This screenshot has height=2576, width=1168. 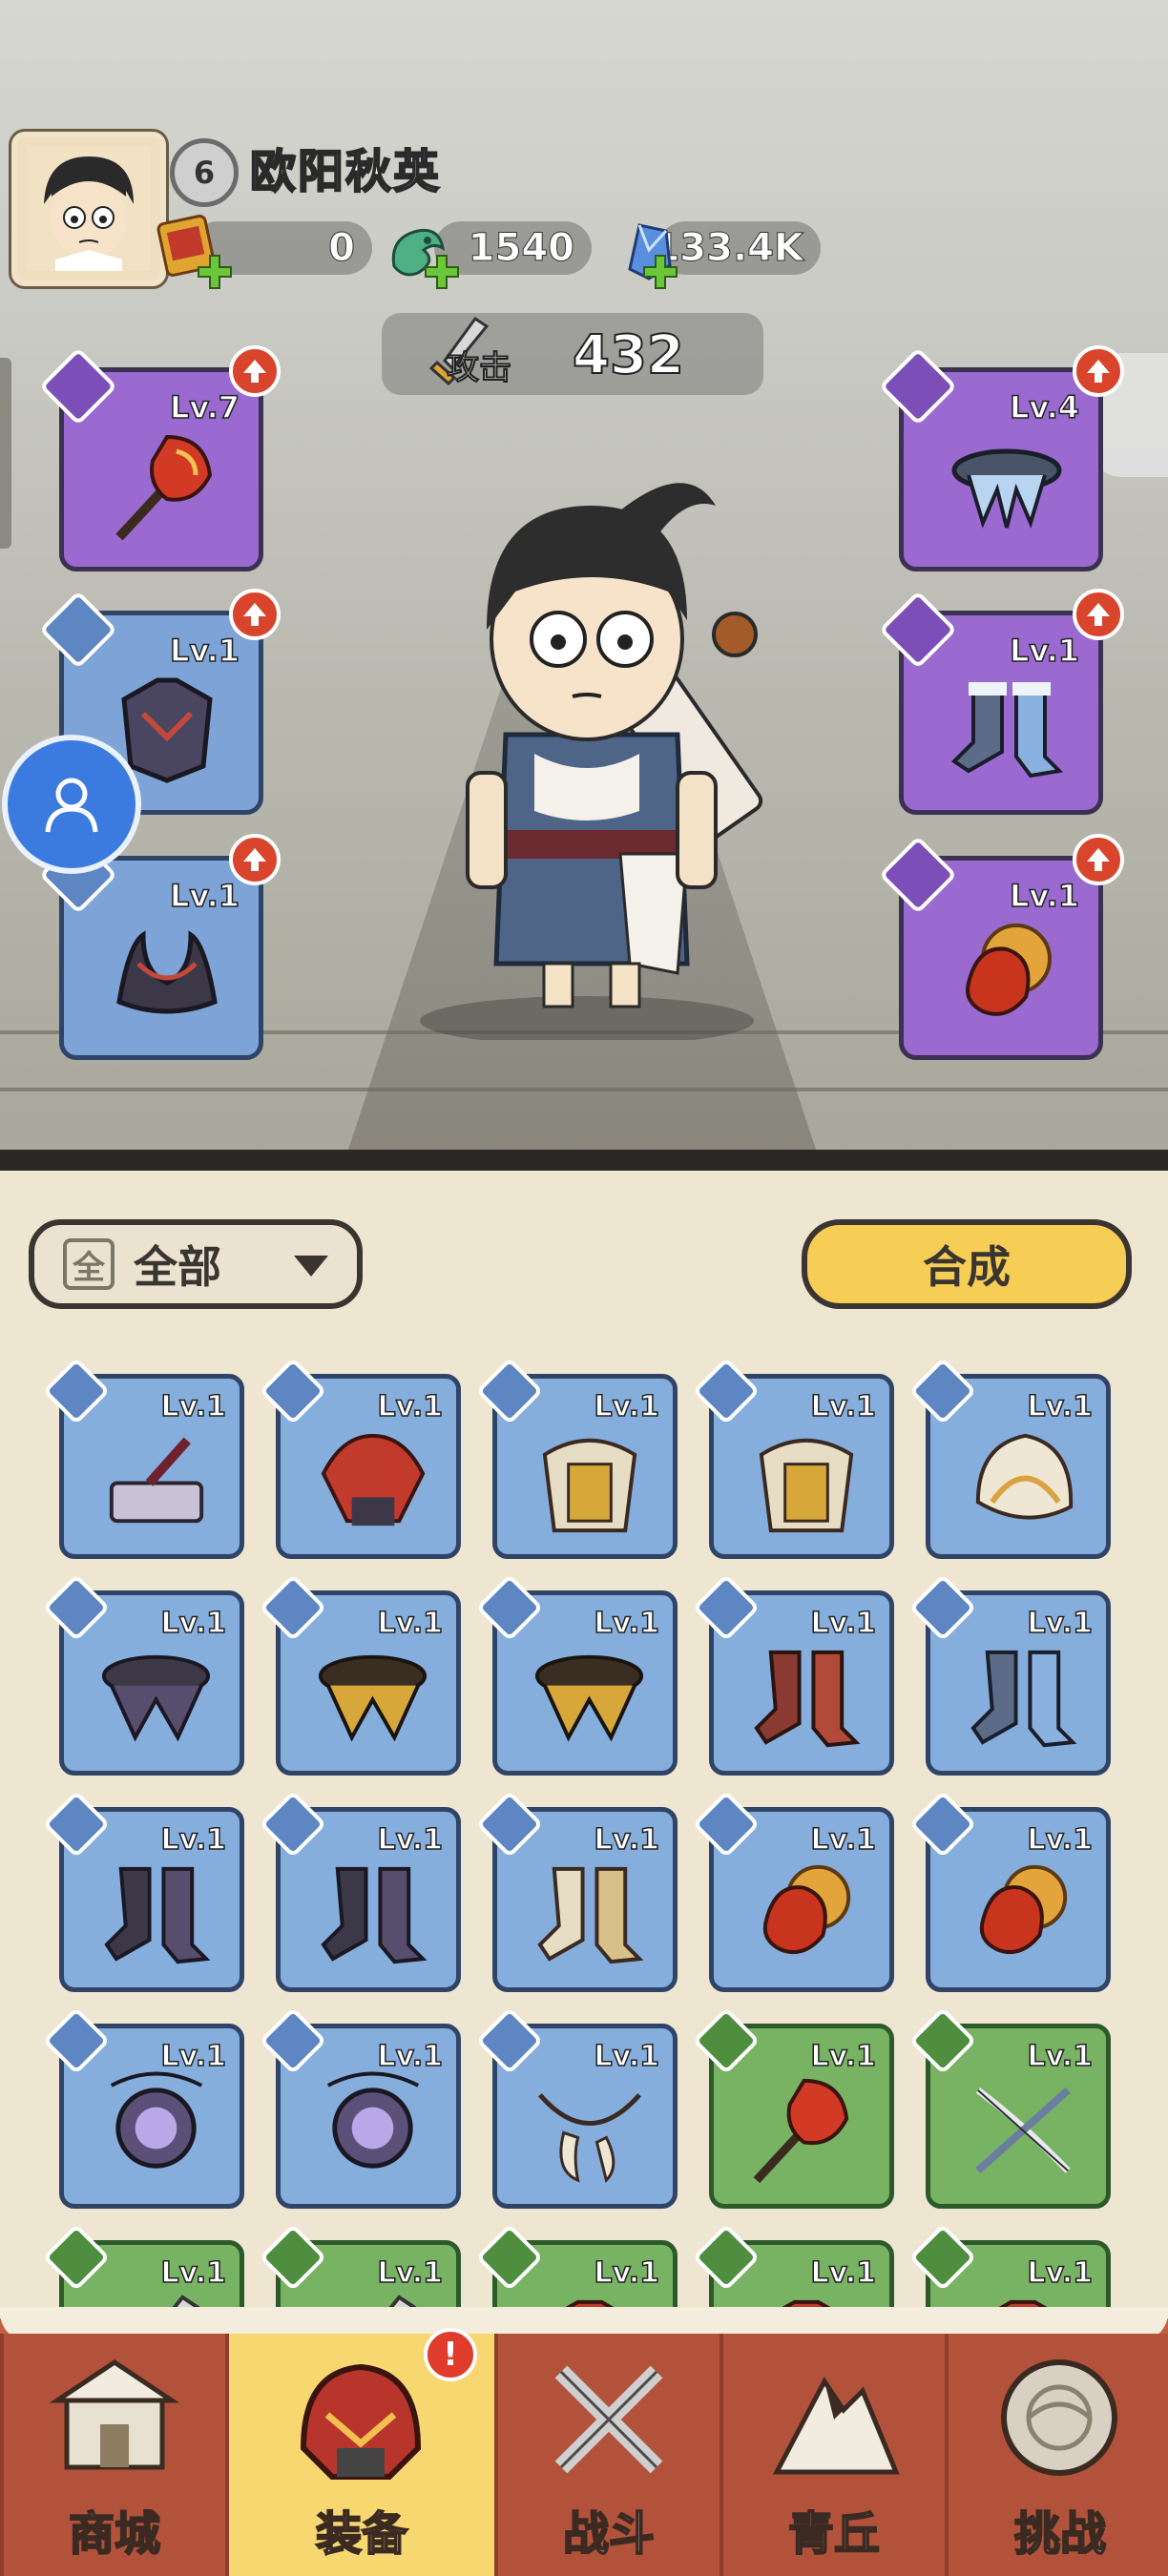 I want to click on dark-boots-icon, so click(x=157, y=1915).